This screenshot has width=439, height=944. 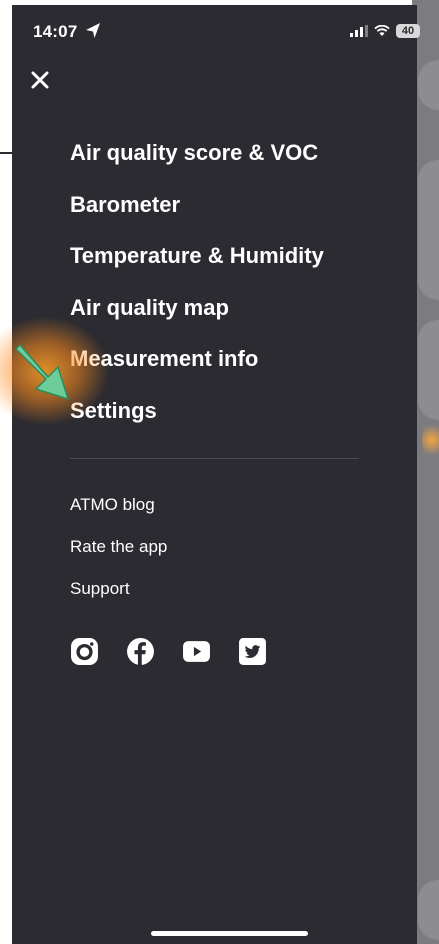 I want to click on status-indicators: 40, so click(x=385, y=31).